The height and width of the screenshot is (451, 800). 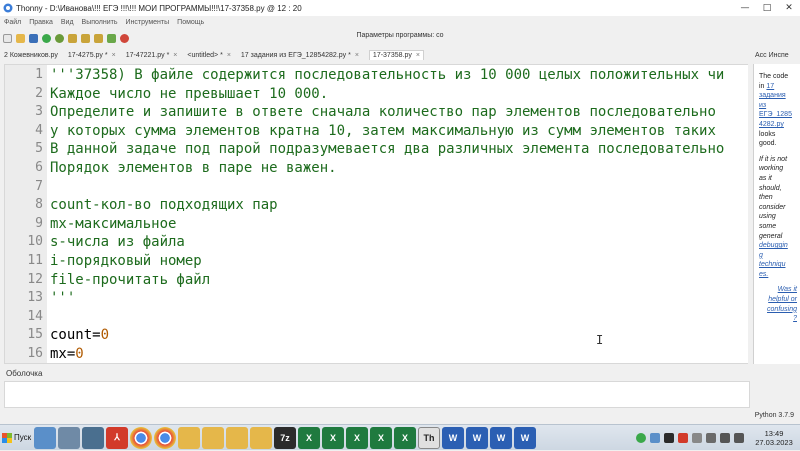 What do you see at coordinates (774, 415) in the screenshot?
I see `python-version-label: Python 3.7.9` at bounding box center [774, 415].